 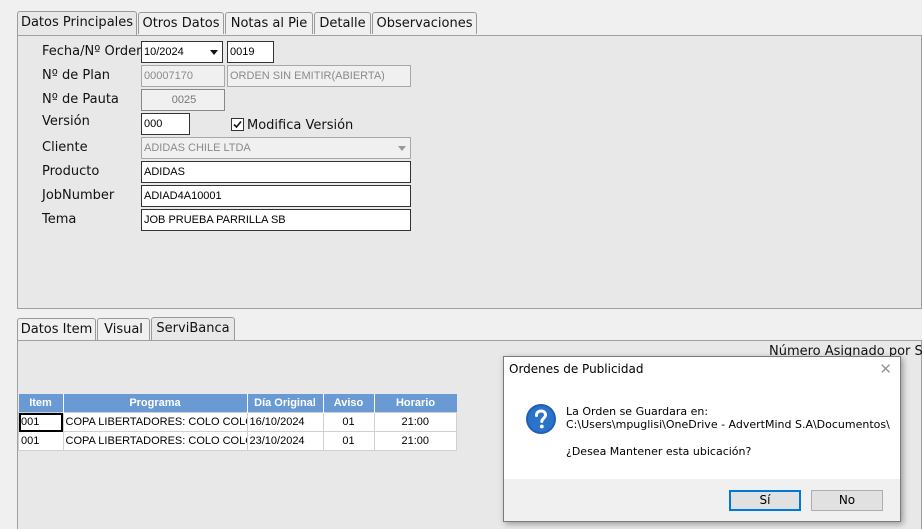 I want to click on version-value: 000, so click(x=153, y=124).